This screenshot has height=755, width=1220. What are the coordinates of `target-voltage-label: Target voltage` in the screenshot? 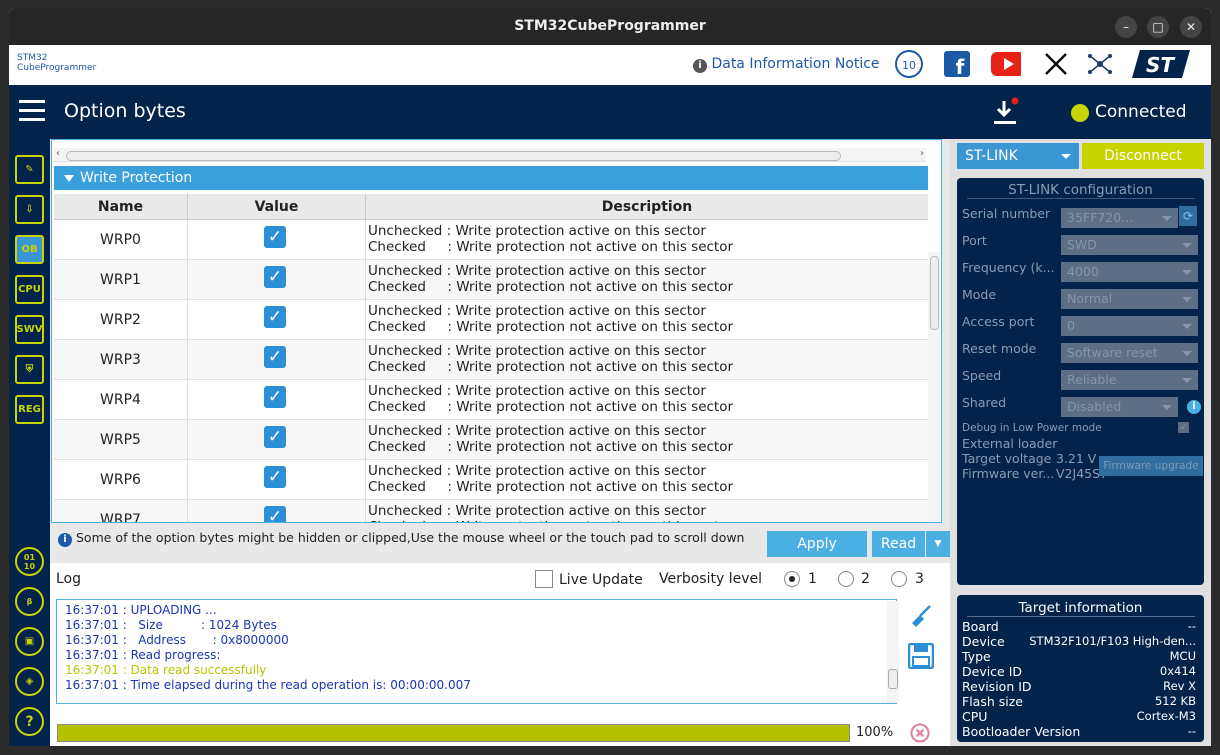 It's located at (1007, 458).